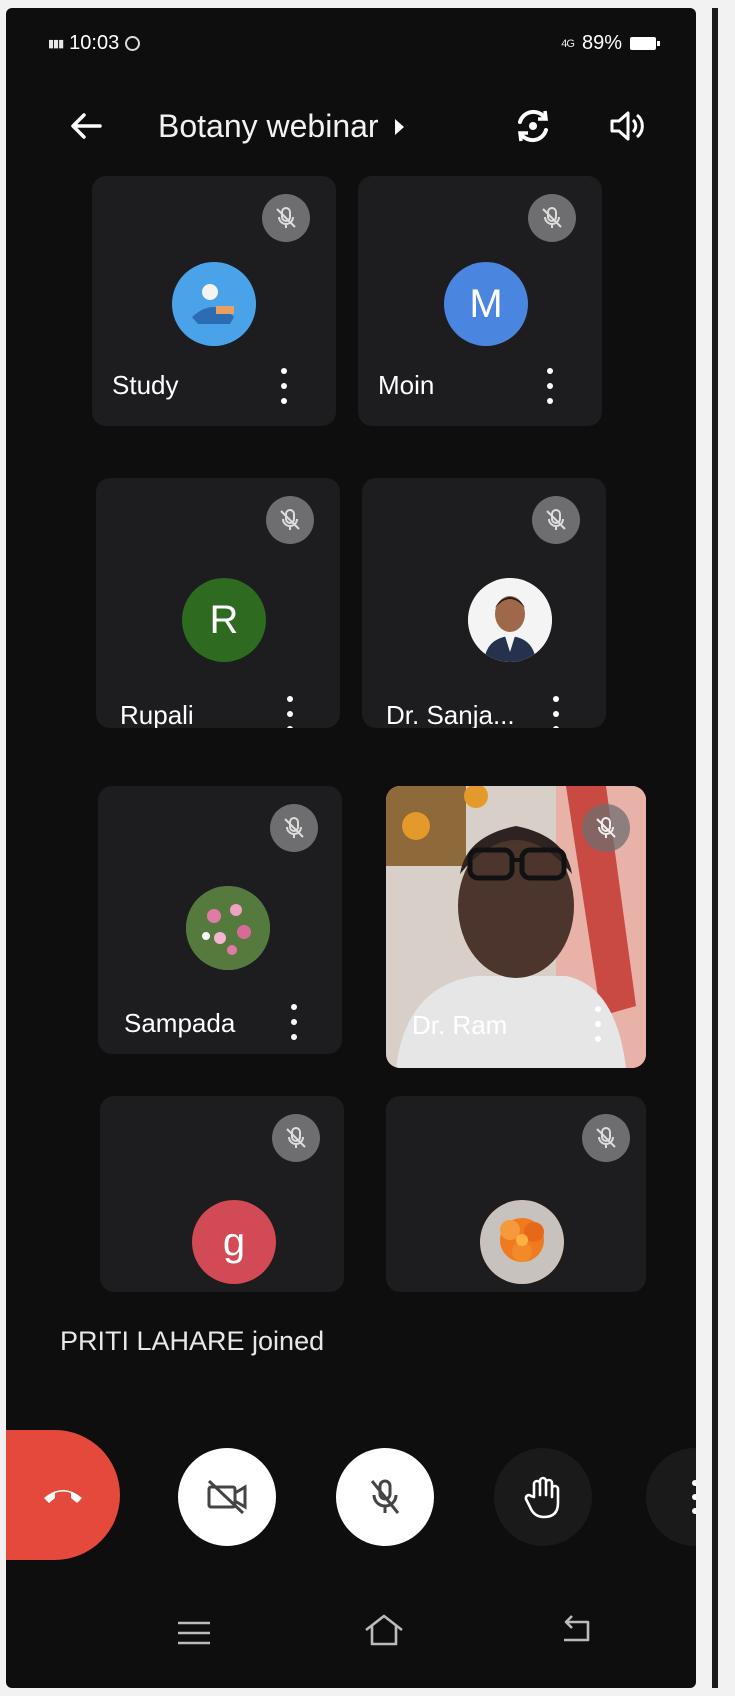 The height and width of the screenshot is (1696, 735). Describe the element at coordinates (486, 304) in the screenshot. I see `avatar: M` at that location.